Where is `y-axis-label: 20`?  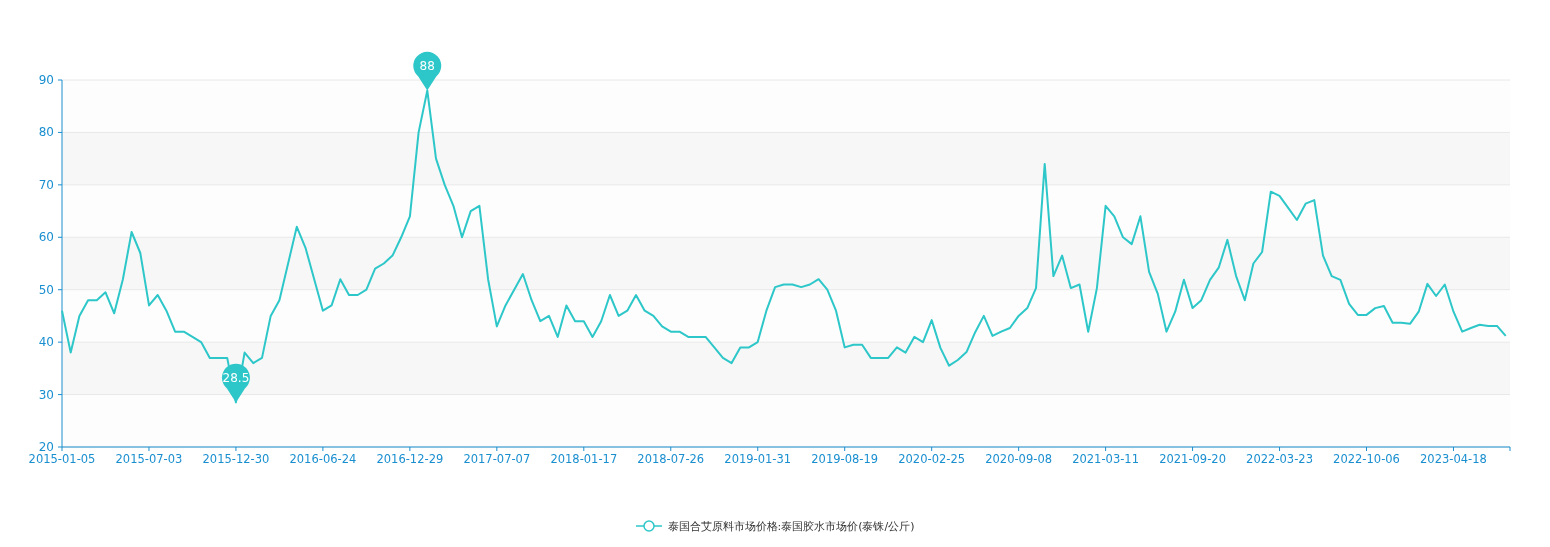 y-axis-label: 20 is located at coordinates (46, 447).